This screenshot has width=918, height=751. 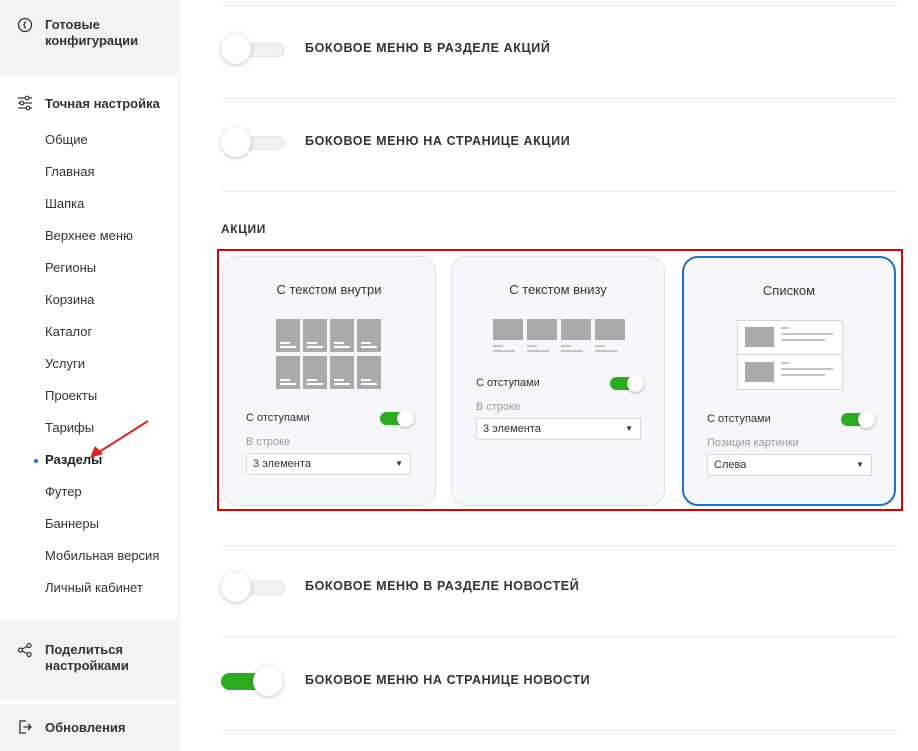 I want to click on sidebar-share-settings: Поделиться настройками, so click(x=90, y=660).